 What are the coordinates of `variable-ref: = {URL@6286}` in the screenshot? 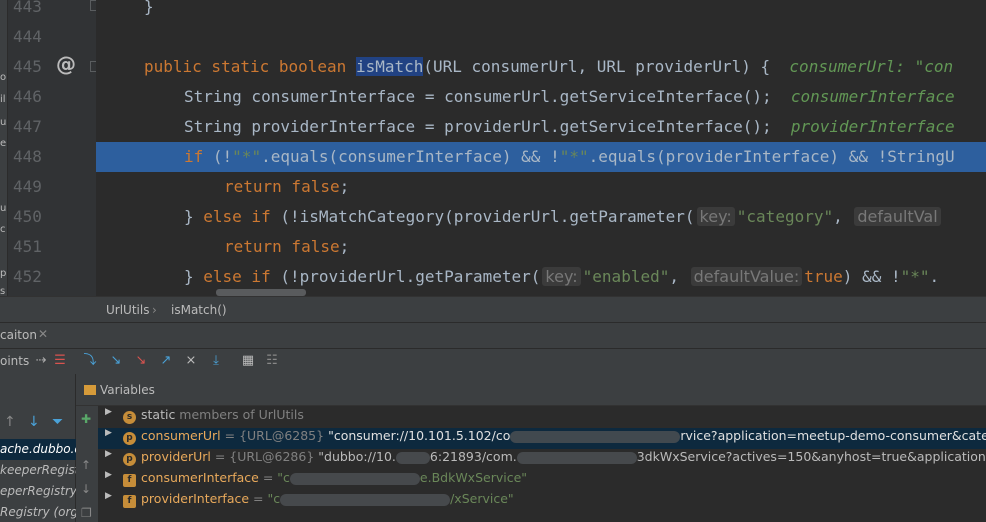 It's located at (264, 456).